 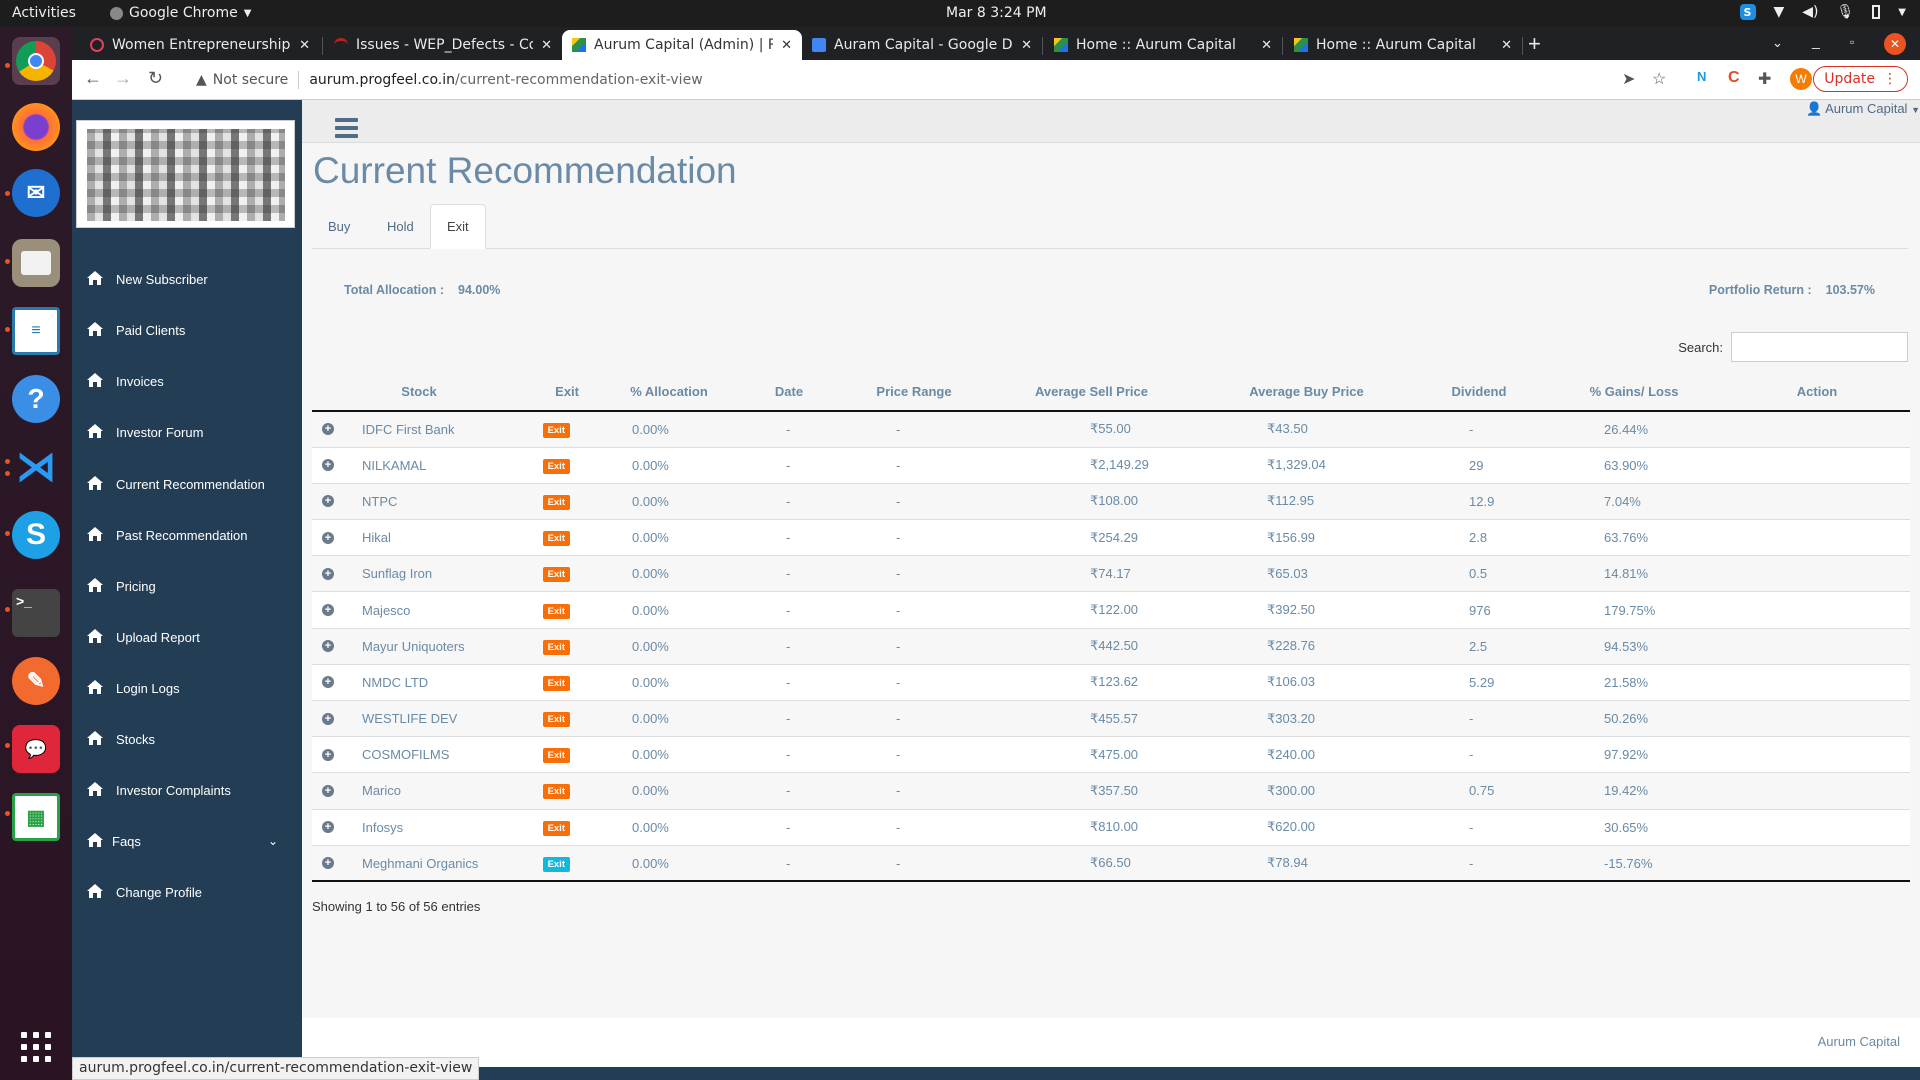 What do you see at coordinates (1111, 501) in the screenshot?
I see `table-row: + NTPC Exit 0.00% - - ₹108.00 ₹112.95 12.9 7.04%` at bounding box center [1111, 501].